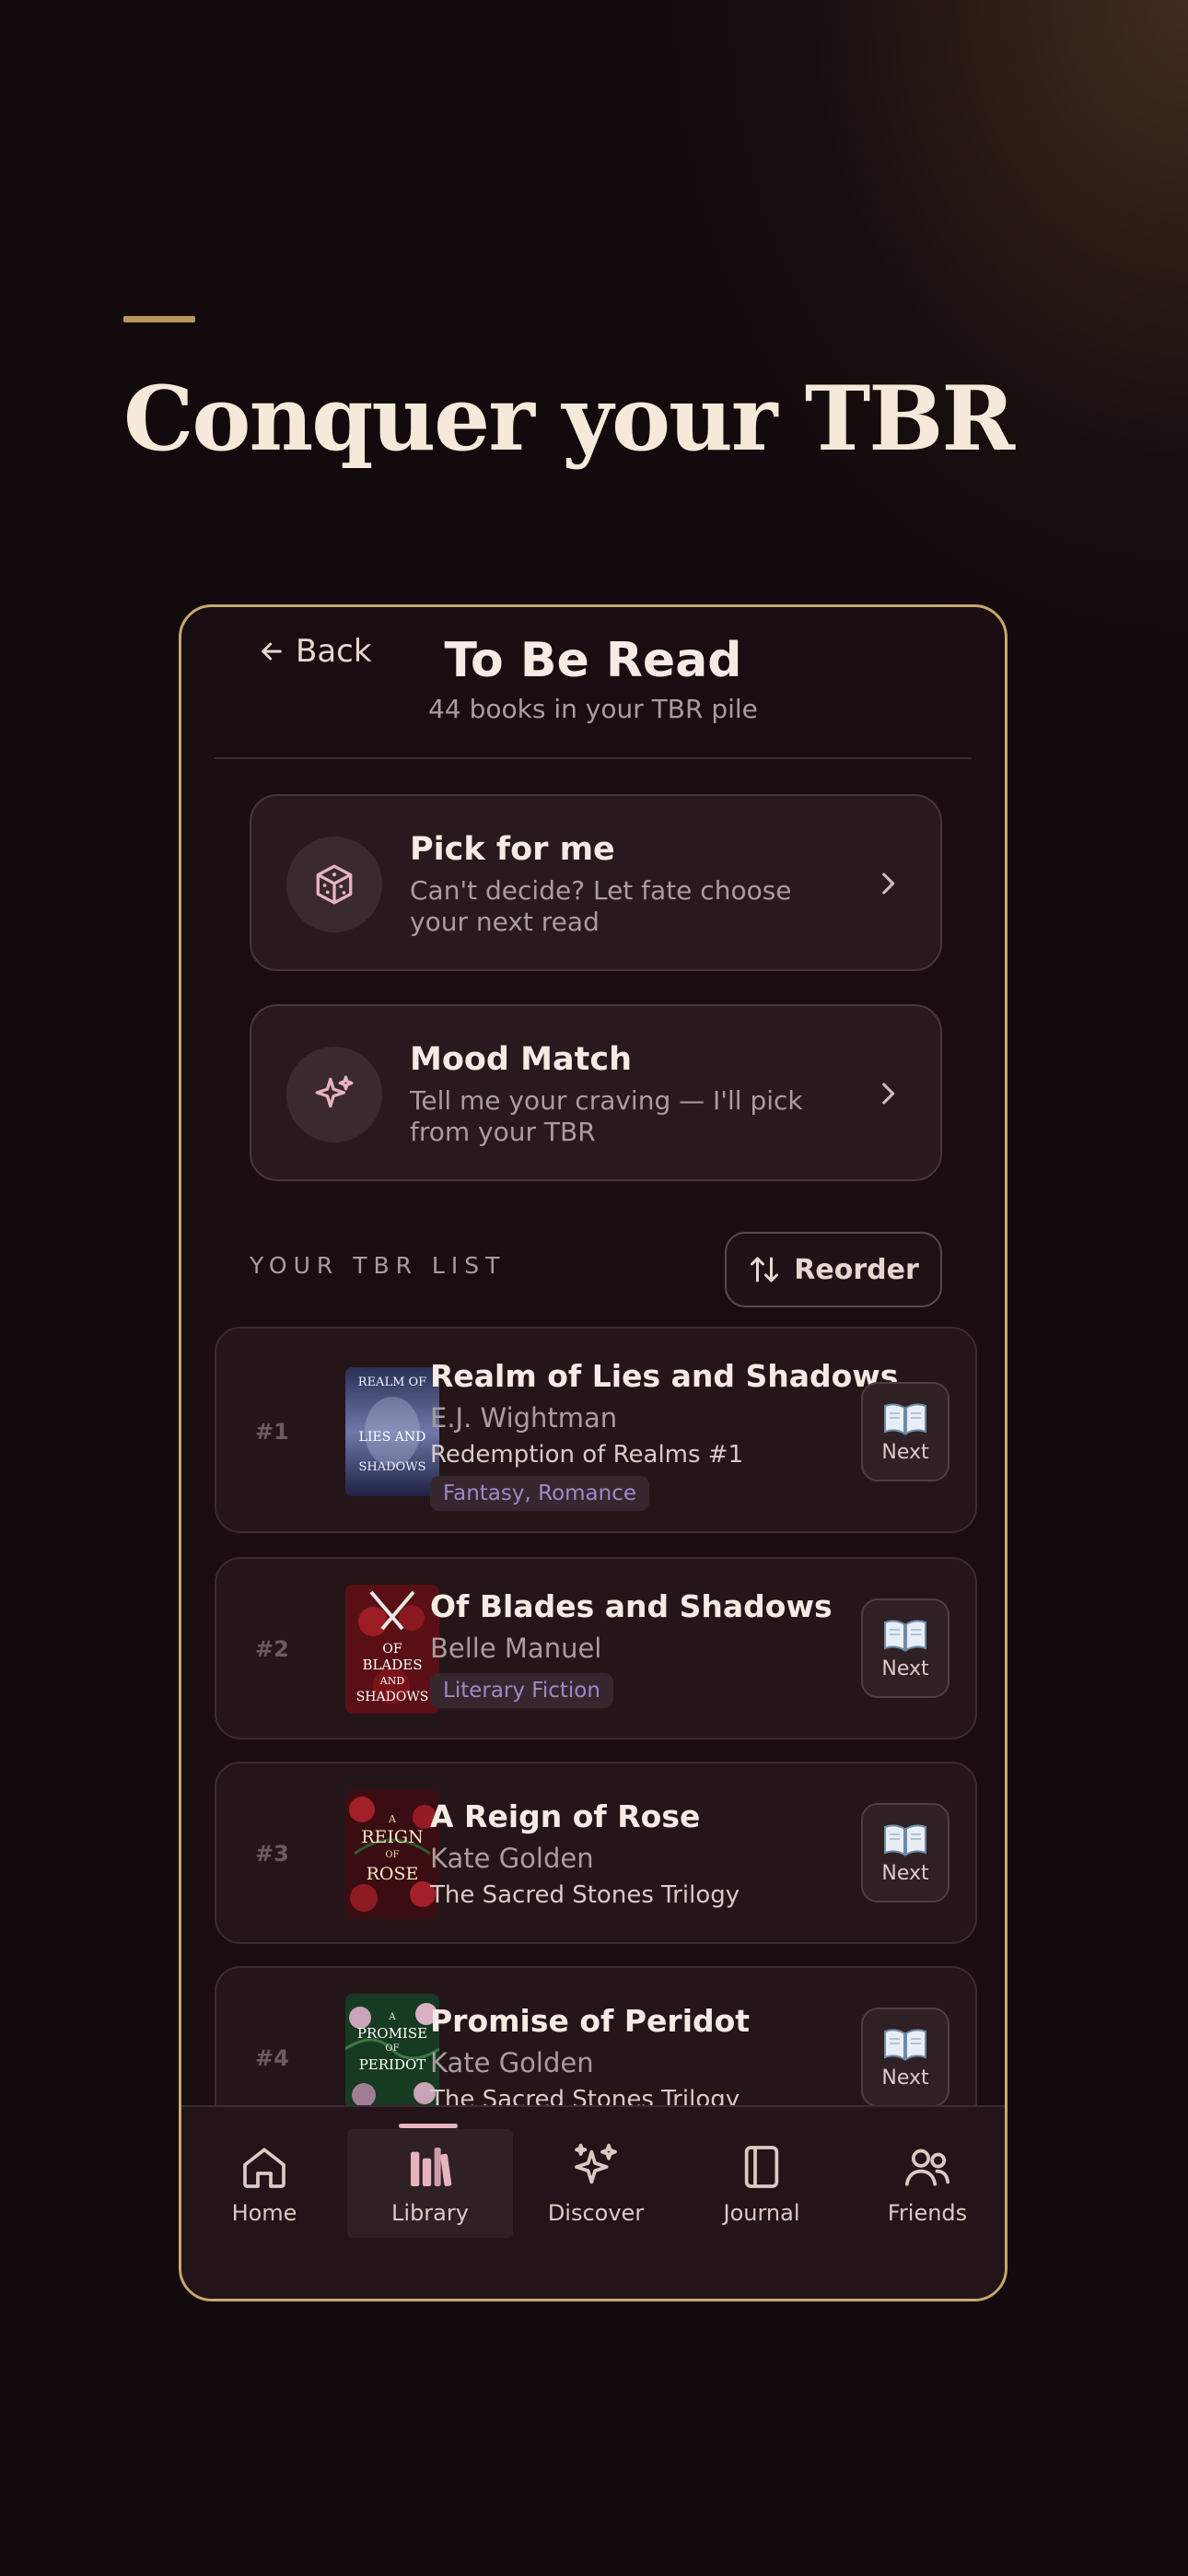 This screenshot has width=1188, height=2576. What do you see at coordinates (428, 2126) in the screenshot?
I see `active-tab-indicator` at bounding box center [428, 2126].